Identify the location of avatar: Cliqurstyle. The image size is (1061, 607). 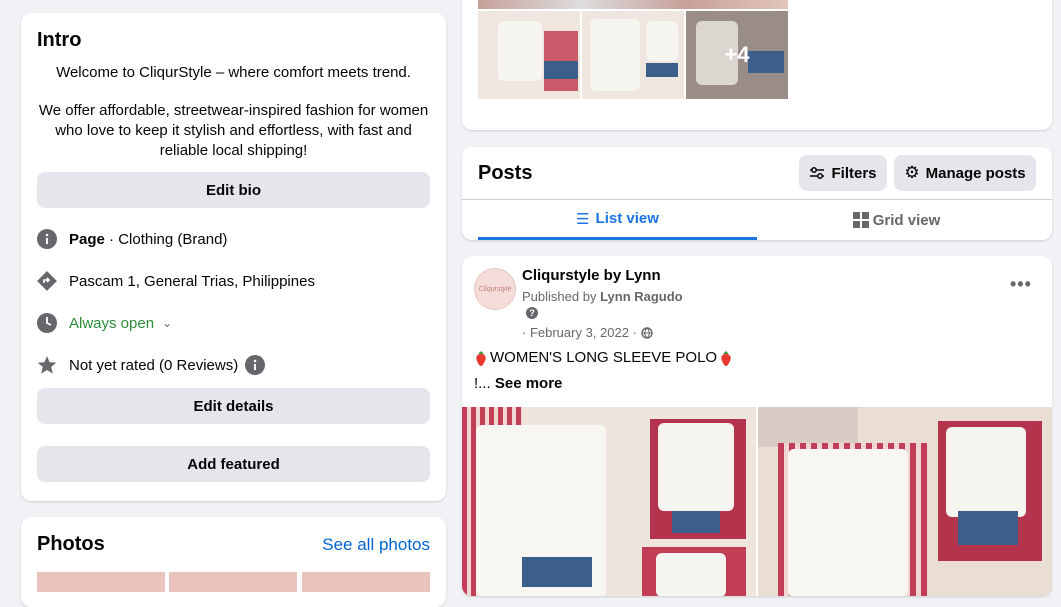
(495, 289).